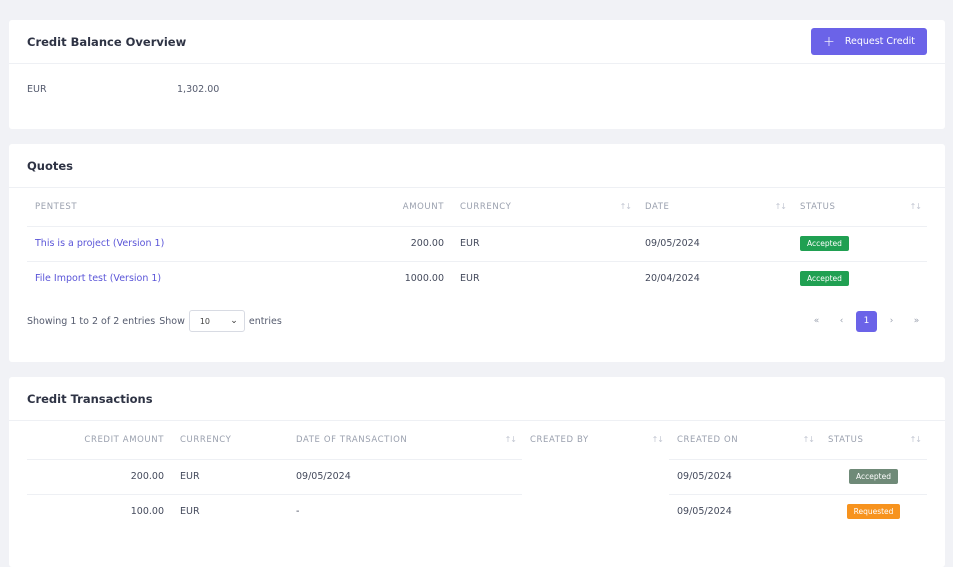  What do you see at coordinates (50, 165) in the screenshot?
I see `card-title: Quotes` at bounding box center [50, 165].